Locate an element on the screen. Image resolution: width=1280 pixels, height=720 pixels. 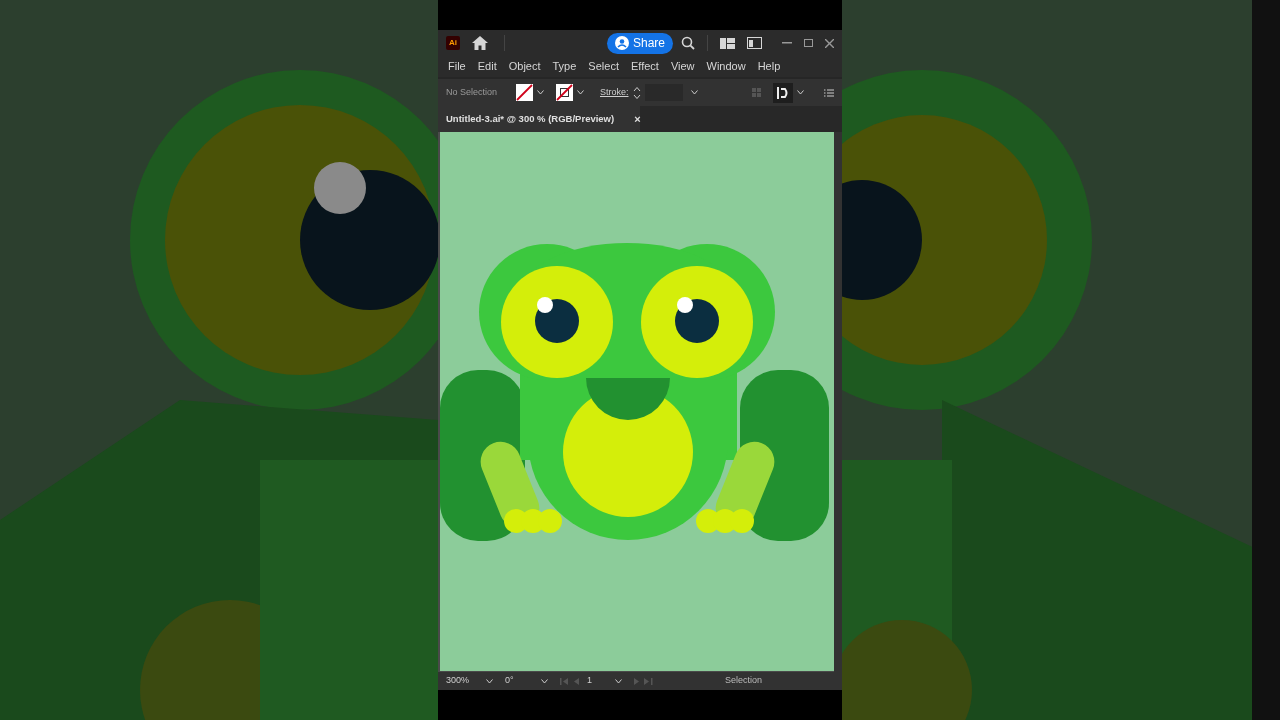
user-add-icon is located at coordinates (621, 43).